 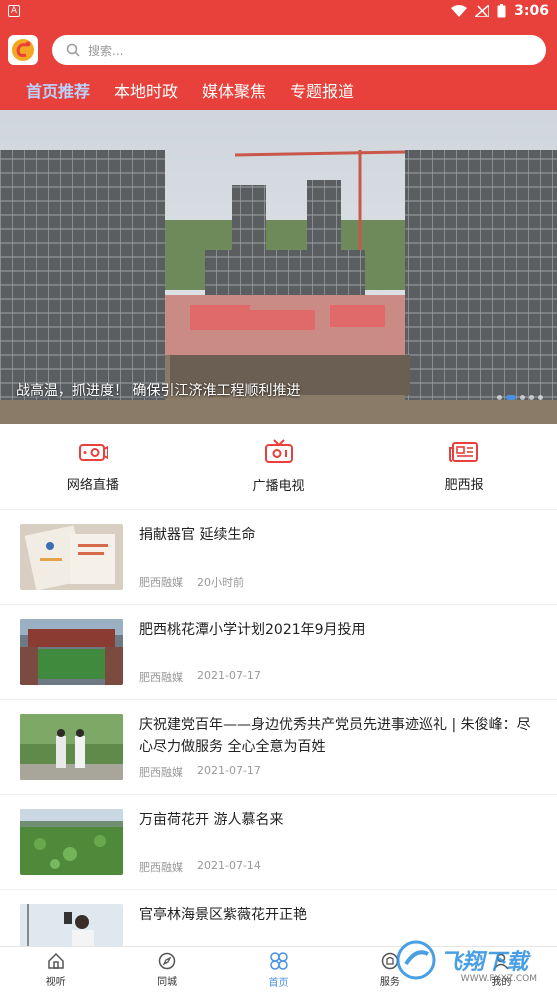 What do you see at coordinates (482, 11) in the screenshot?
I see `signal-icon` at bounding box center [482, 11].